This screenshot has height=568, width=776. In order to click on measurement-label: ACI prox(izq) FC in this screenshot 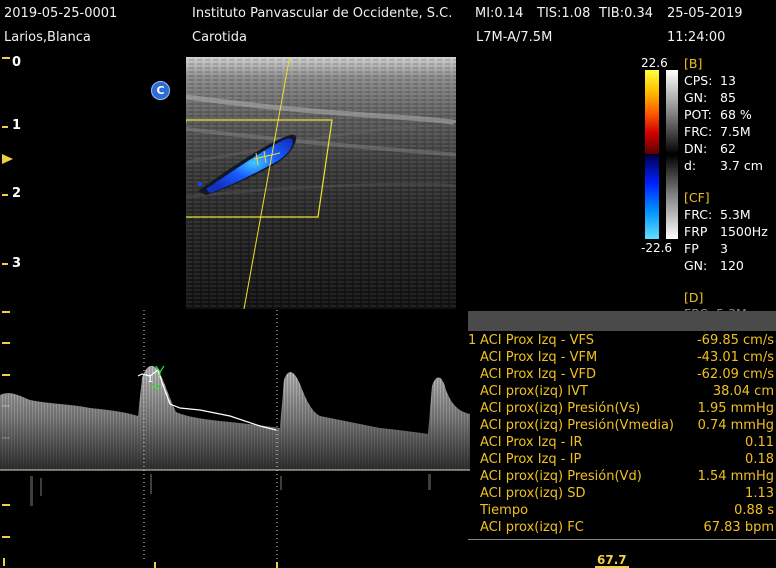, I will do `click(532, 527)`.